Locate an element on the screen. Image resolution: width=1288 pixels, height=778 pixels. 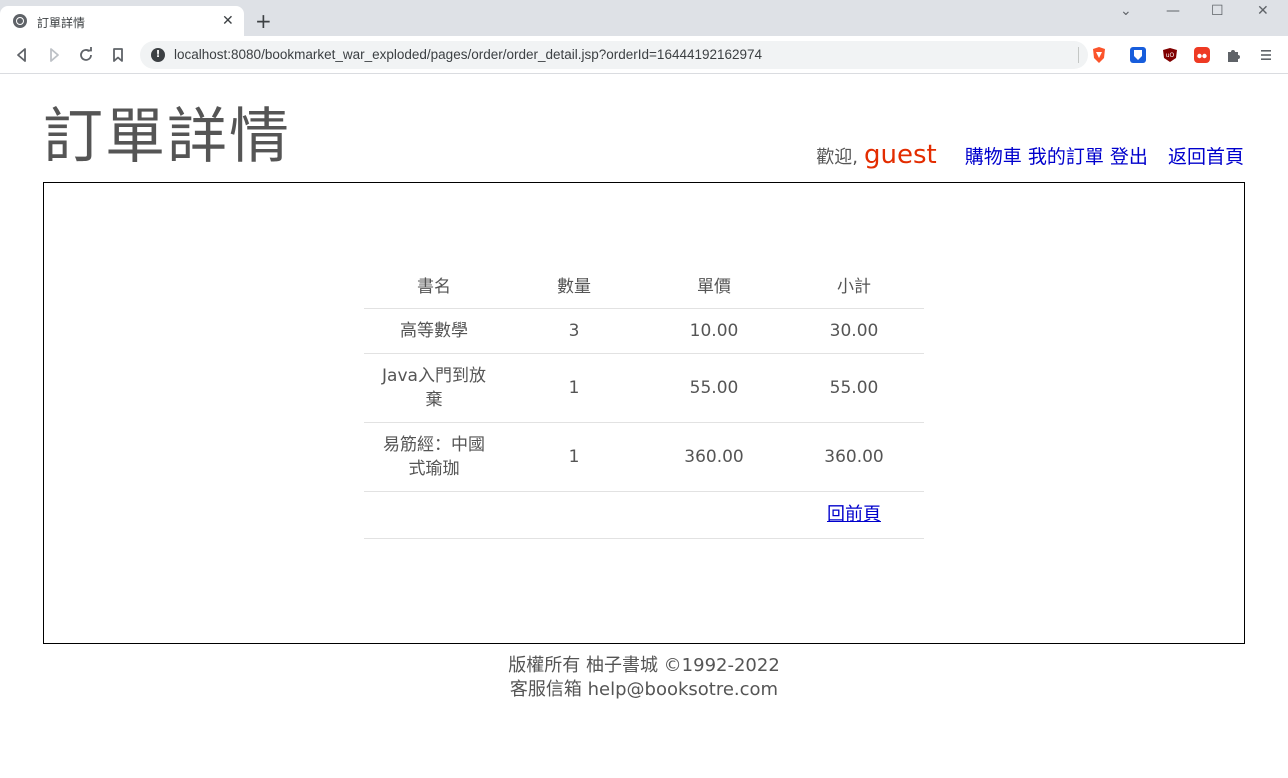
close-window-button: ✕ is located at coordinates (1263, 11).